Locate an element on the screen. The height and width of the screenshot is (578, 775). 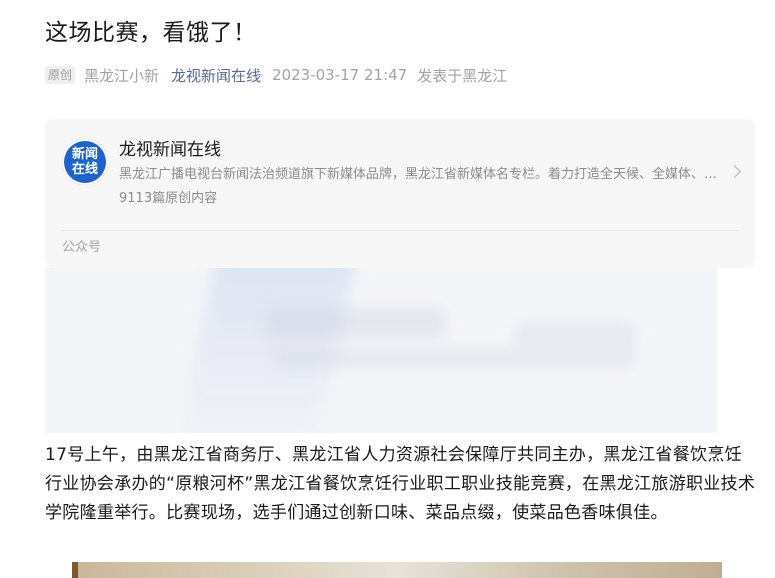
account-type-label: 公众号 is located at coordinates (82, 247).